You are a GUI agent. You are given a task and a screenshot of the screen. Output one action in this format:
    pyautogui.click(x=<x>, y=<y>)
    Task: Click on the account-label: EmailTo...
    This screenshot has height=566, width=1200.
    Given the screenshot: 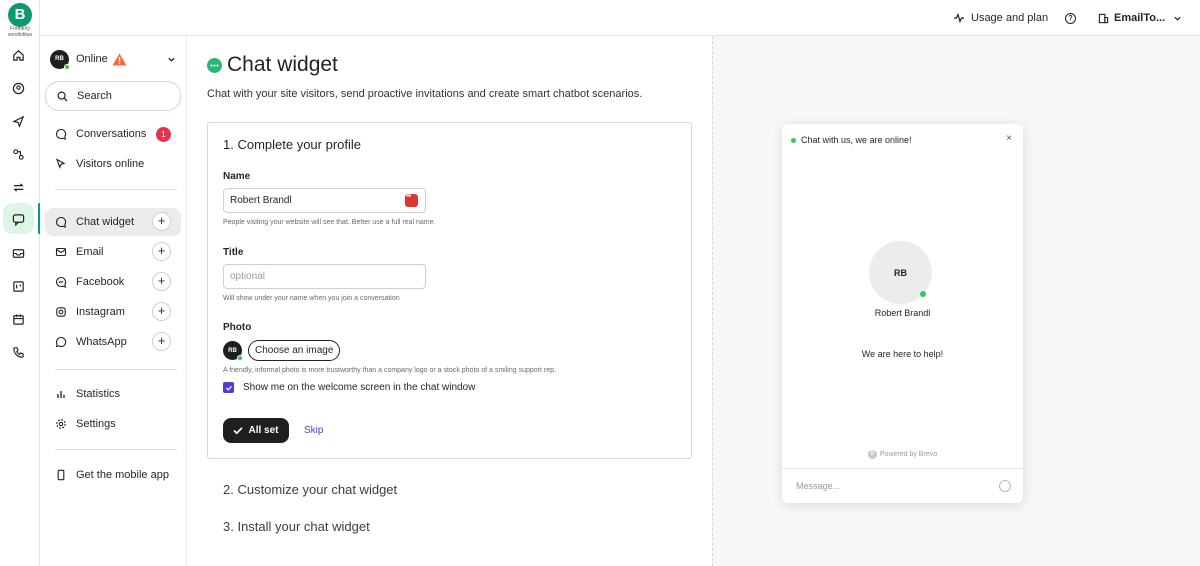 What is the action you would take?
    pyautogui.click(x=1140, y=18)
    